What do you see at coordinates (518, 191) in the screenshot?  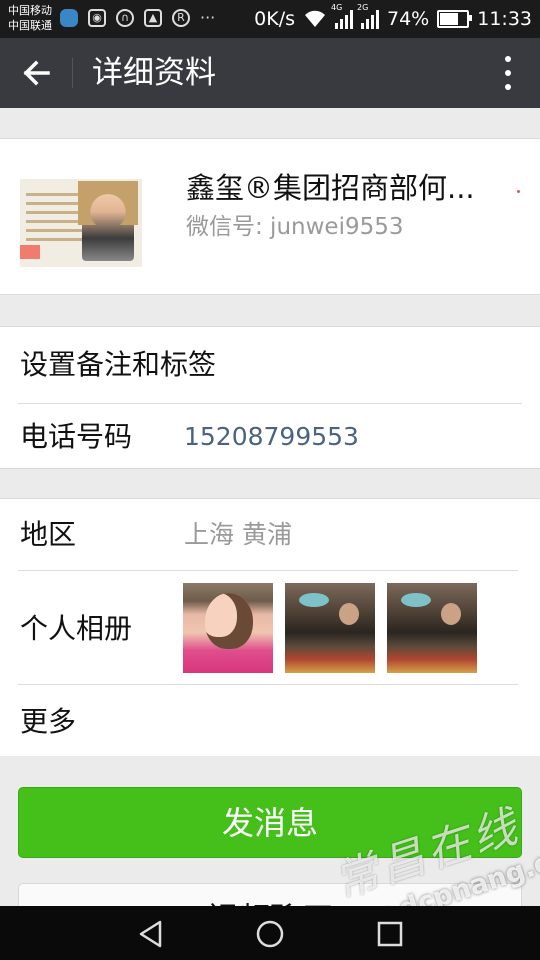 I see `decorative-dot` at bounding box center [518, 191].